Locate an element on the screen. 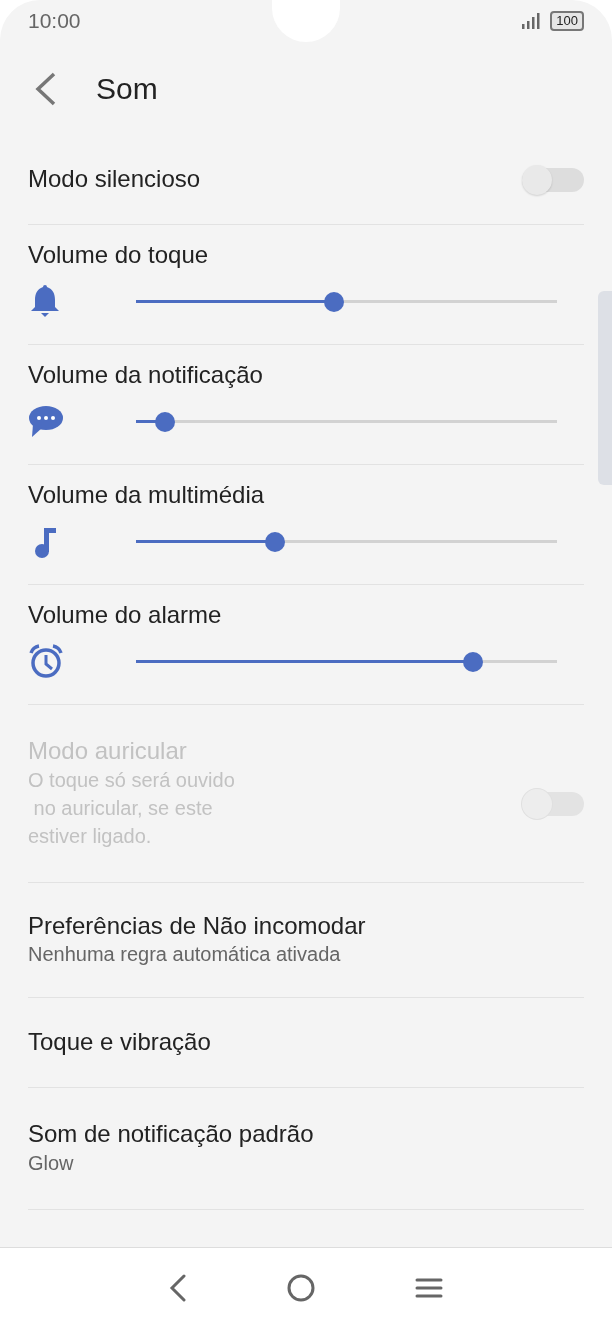  setting-title: Modo silencioso is located at coordinates (114, 179).